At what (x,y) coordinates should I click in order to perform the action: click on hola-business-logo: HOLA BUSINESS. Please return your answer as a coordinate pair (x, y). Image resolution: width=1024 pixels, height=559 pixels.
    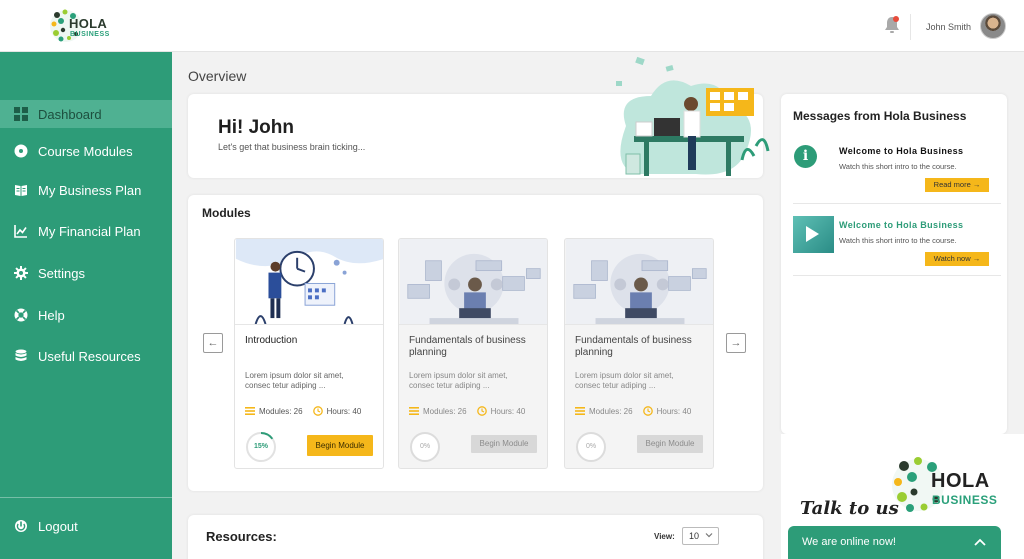
    Looking at the image, I should click on (80, 26).